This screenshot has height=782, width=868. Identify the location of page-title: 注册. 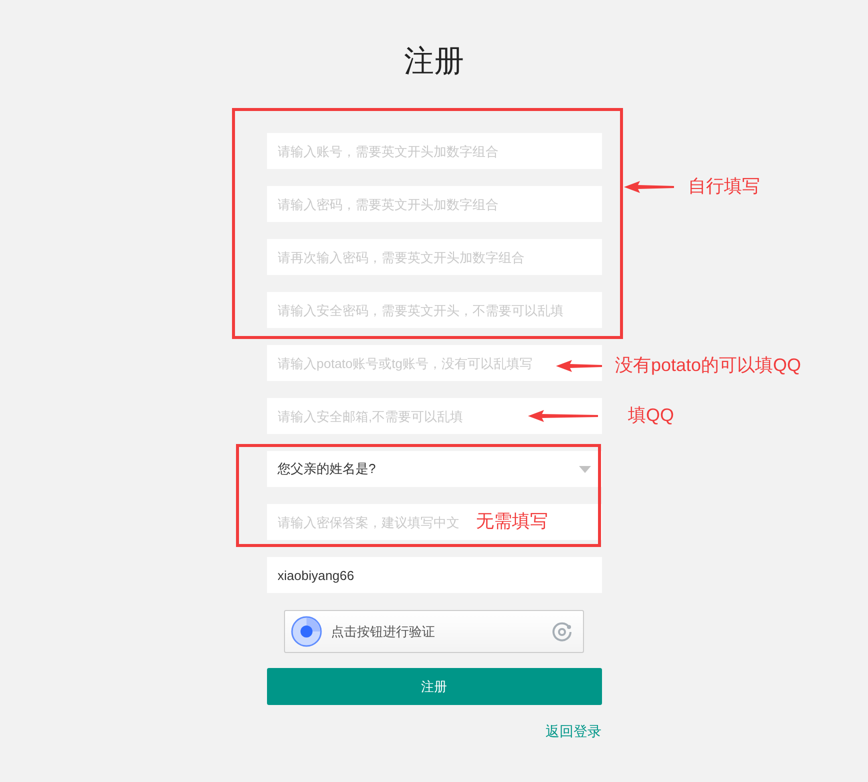
(434, 62).